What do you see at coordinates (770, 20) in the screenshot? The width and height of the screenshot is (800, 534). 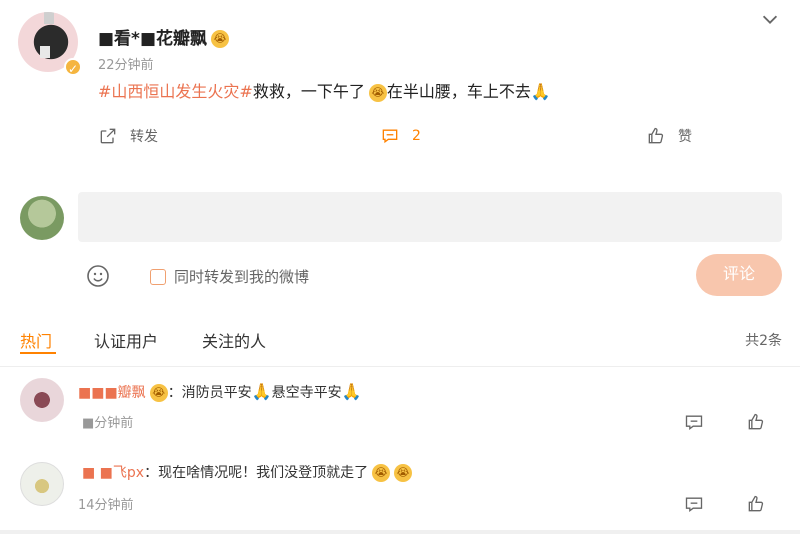 I see `chevron-down-icon` at bounding box center [770, 20].